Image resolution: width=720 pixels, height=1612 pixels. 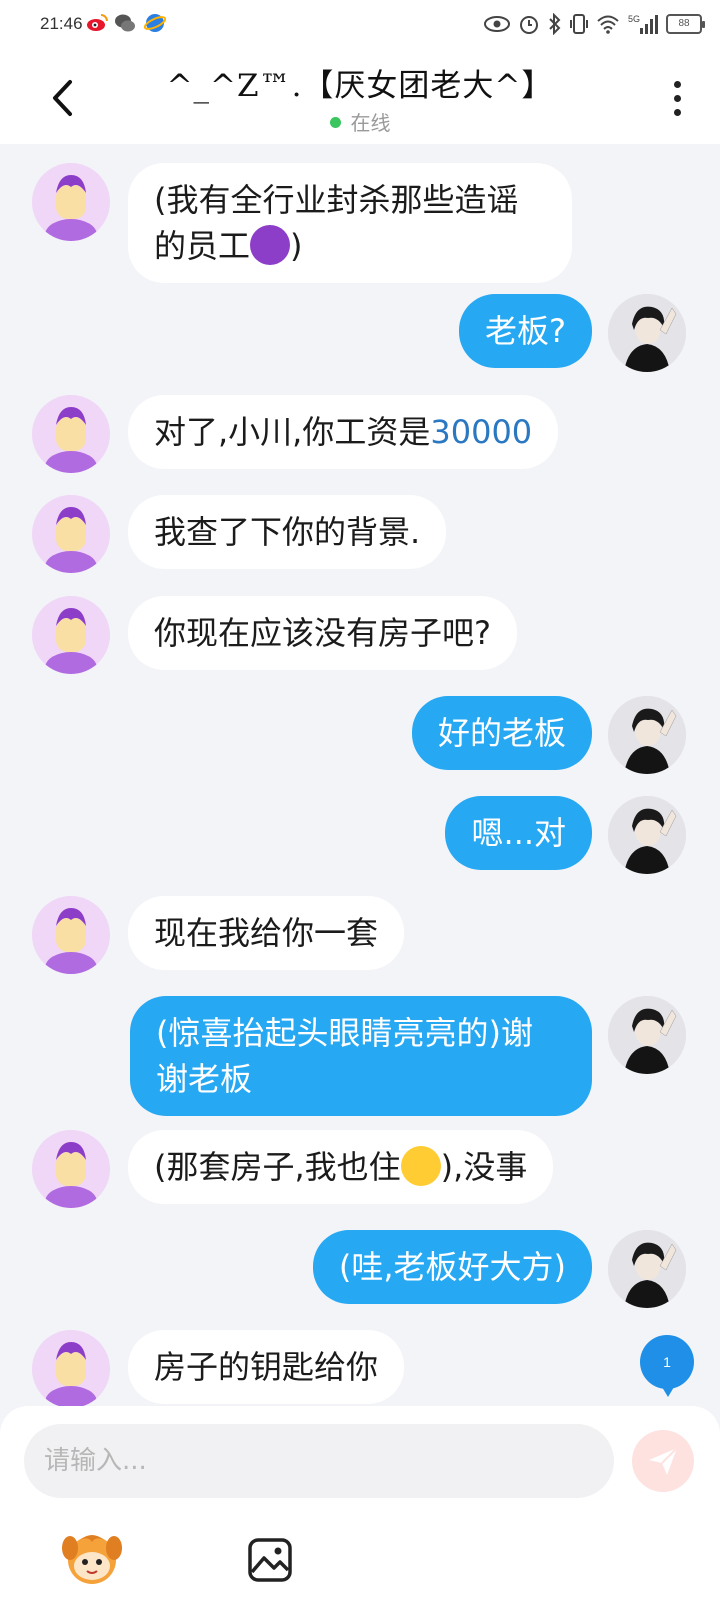 What do you see at coordinates (518, 833) in the screenshot?
I see `message-bubble-outgoing: 嗯...对` at bounding box center [518, 833].